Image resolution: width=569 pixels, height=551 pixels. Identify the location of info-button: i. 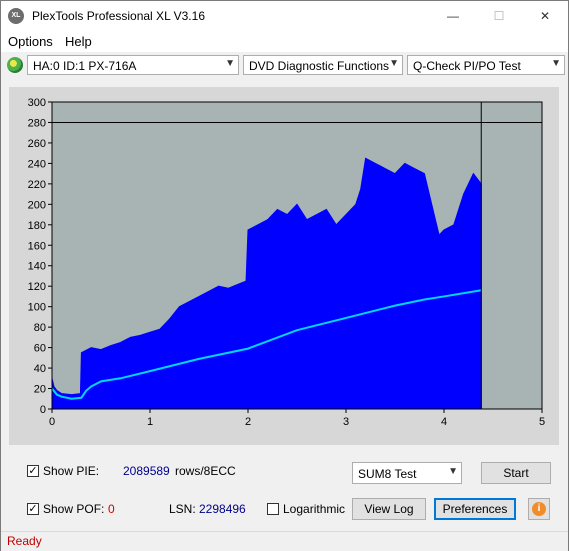
(539, 509).